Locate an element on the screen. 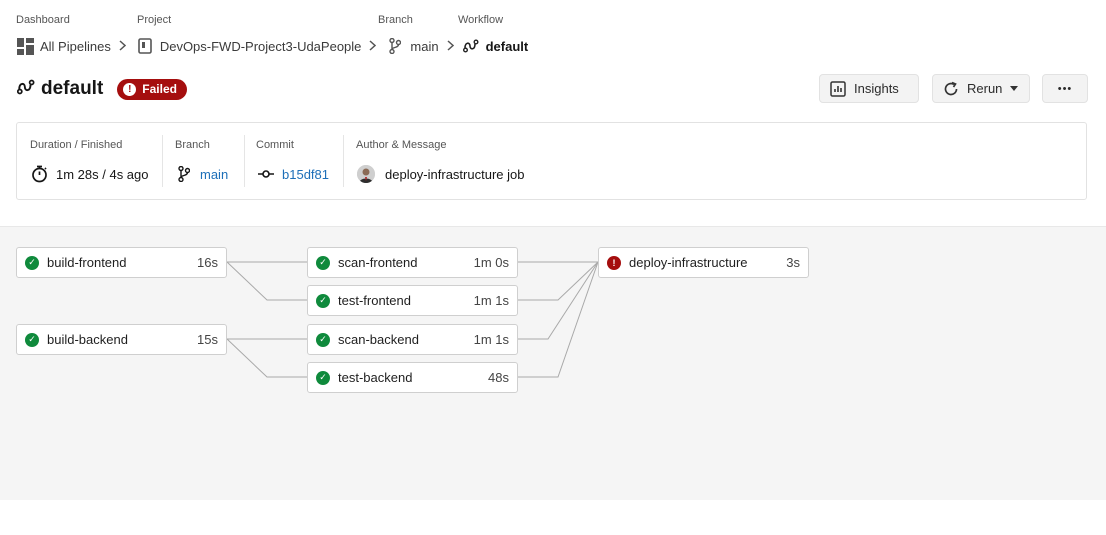  page-title: default is located at coordinates (72, 88).